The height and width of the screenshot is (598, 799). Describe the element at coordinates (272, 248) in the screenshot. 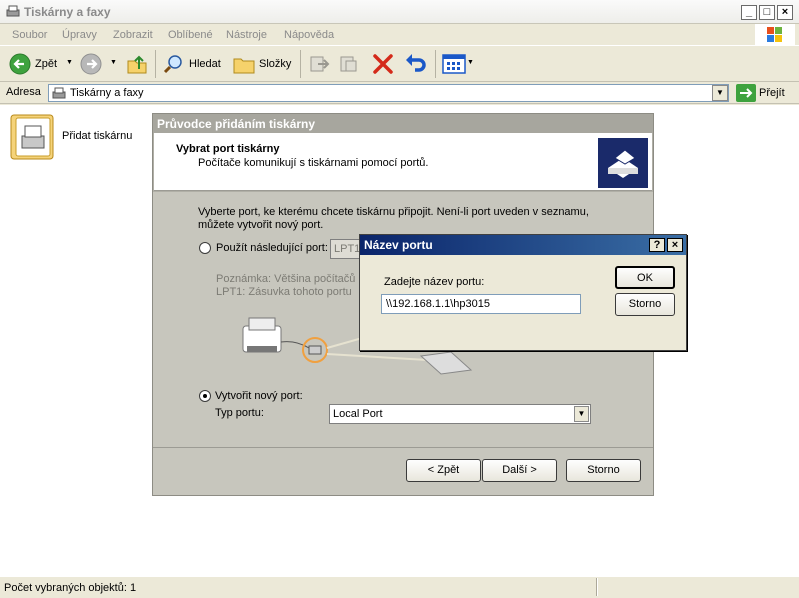

I see `use-existing-port-label: Použít následující port:` at that location.